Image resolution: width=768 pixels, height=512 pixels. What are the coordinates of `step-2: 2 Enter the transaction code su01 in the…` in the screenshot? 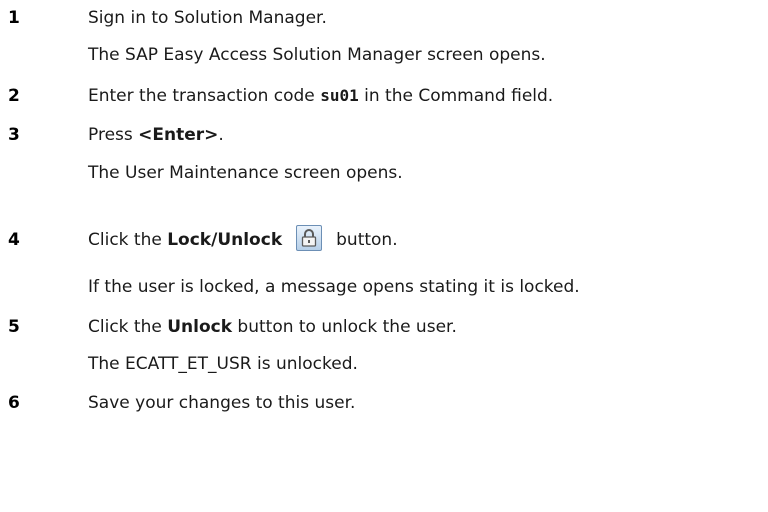 It's located at (384, 96).